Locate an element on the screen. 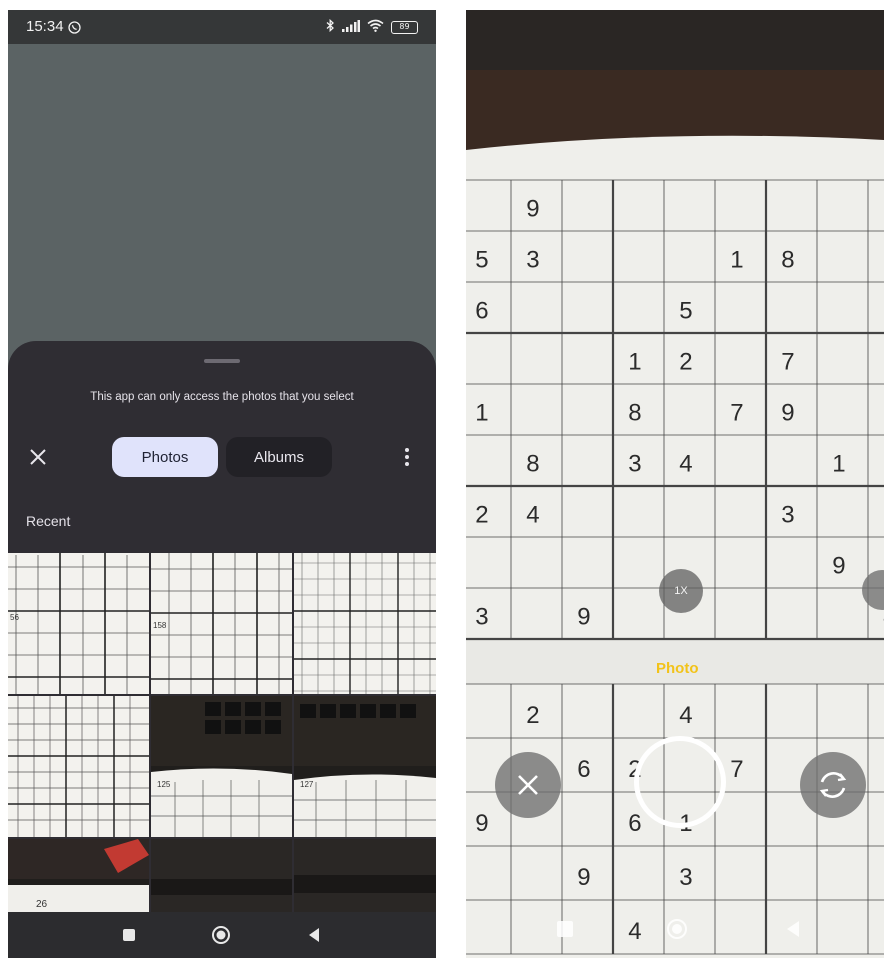 This screenshot has height=958, width=884. flip-camera-icon is located at coordinates (833, 785).